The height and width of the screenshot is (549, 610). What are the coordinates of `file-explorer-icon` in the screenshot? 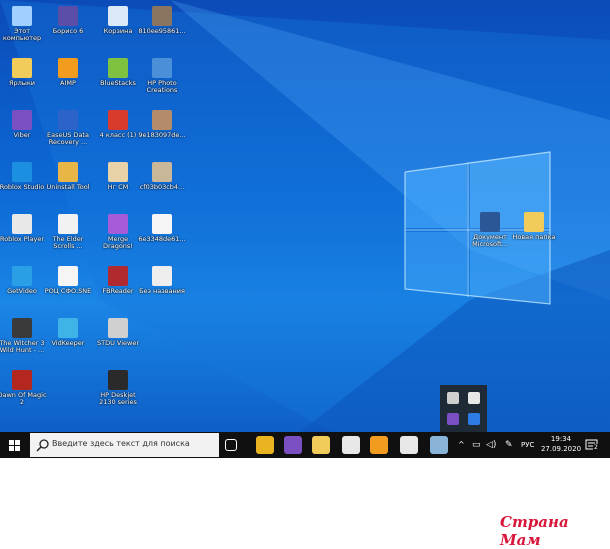 It's located at (321, 445).